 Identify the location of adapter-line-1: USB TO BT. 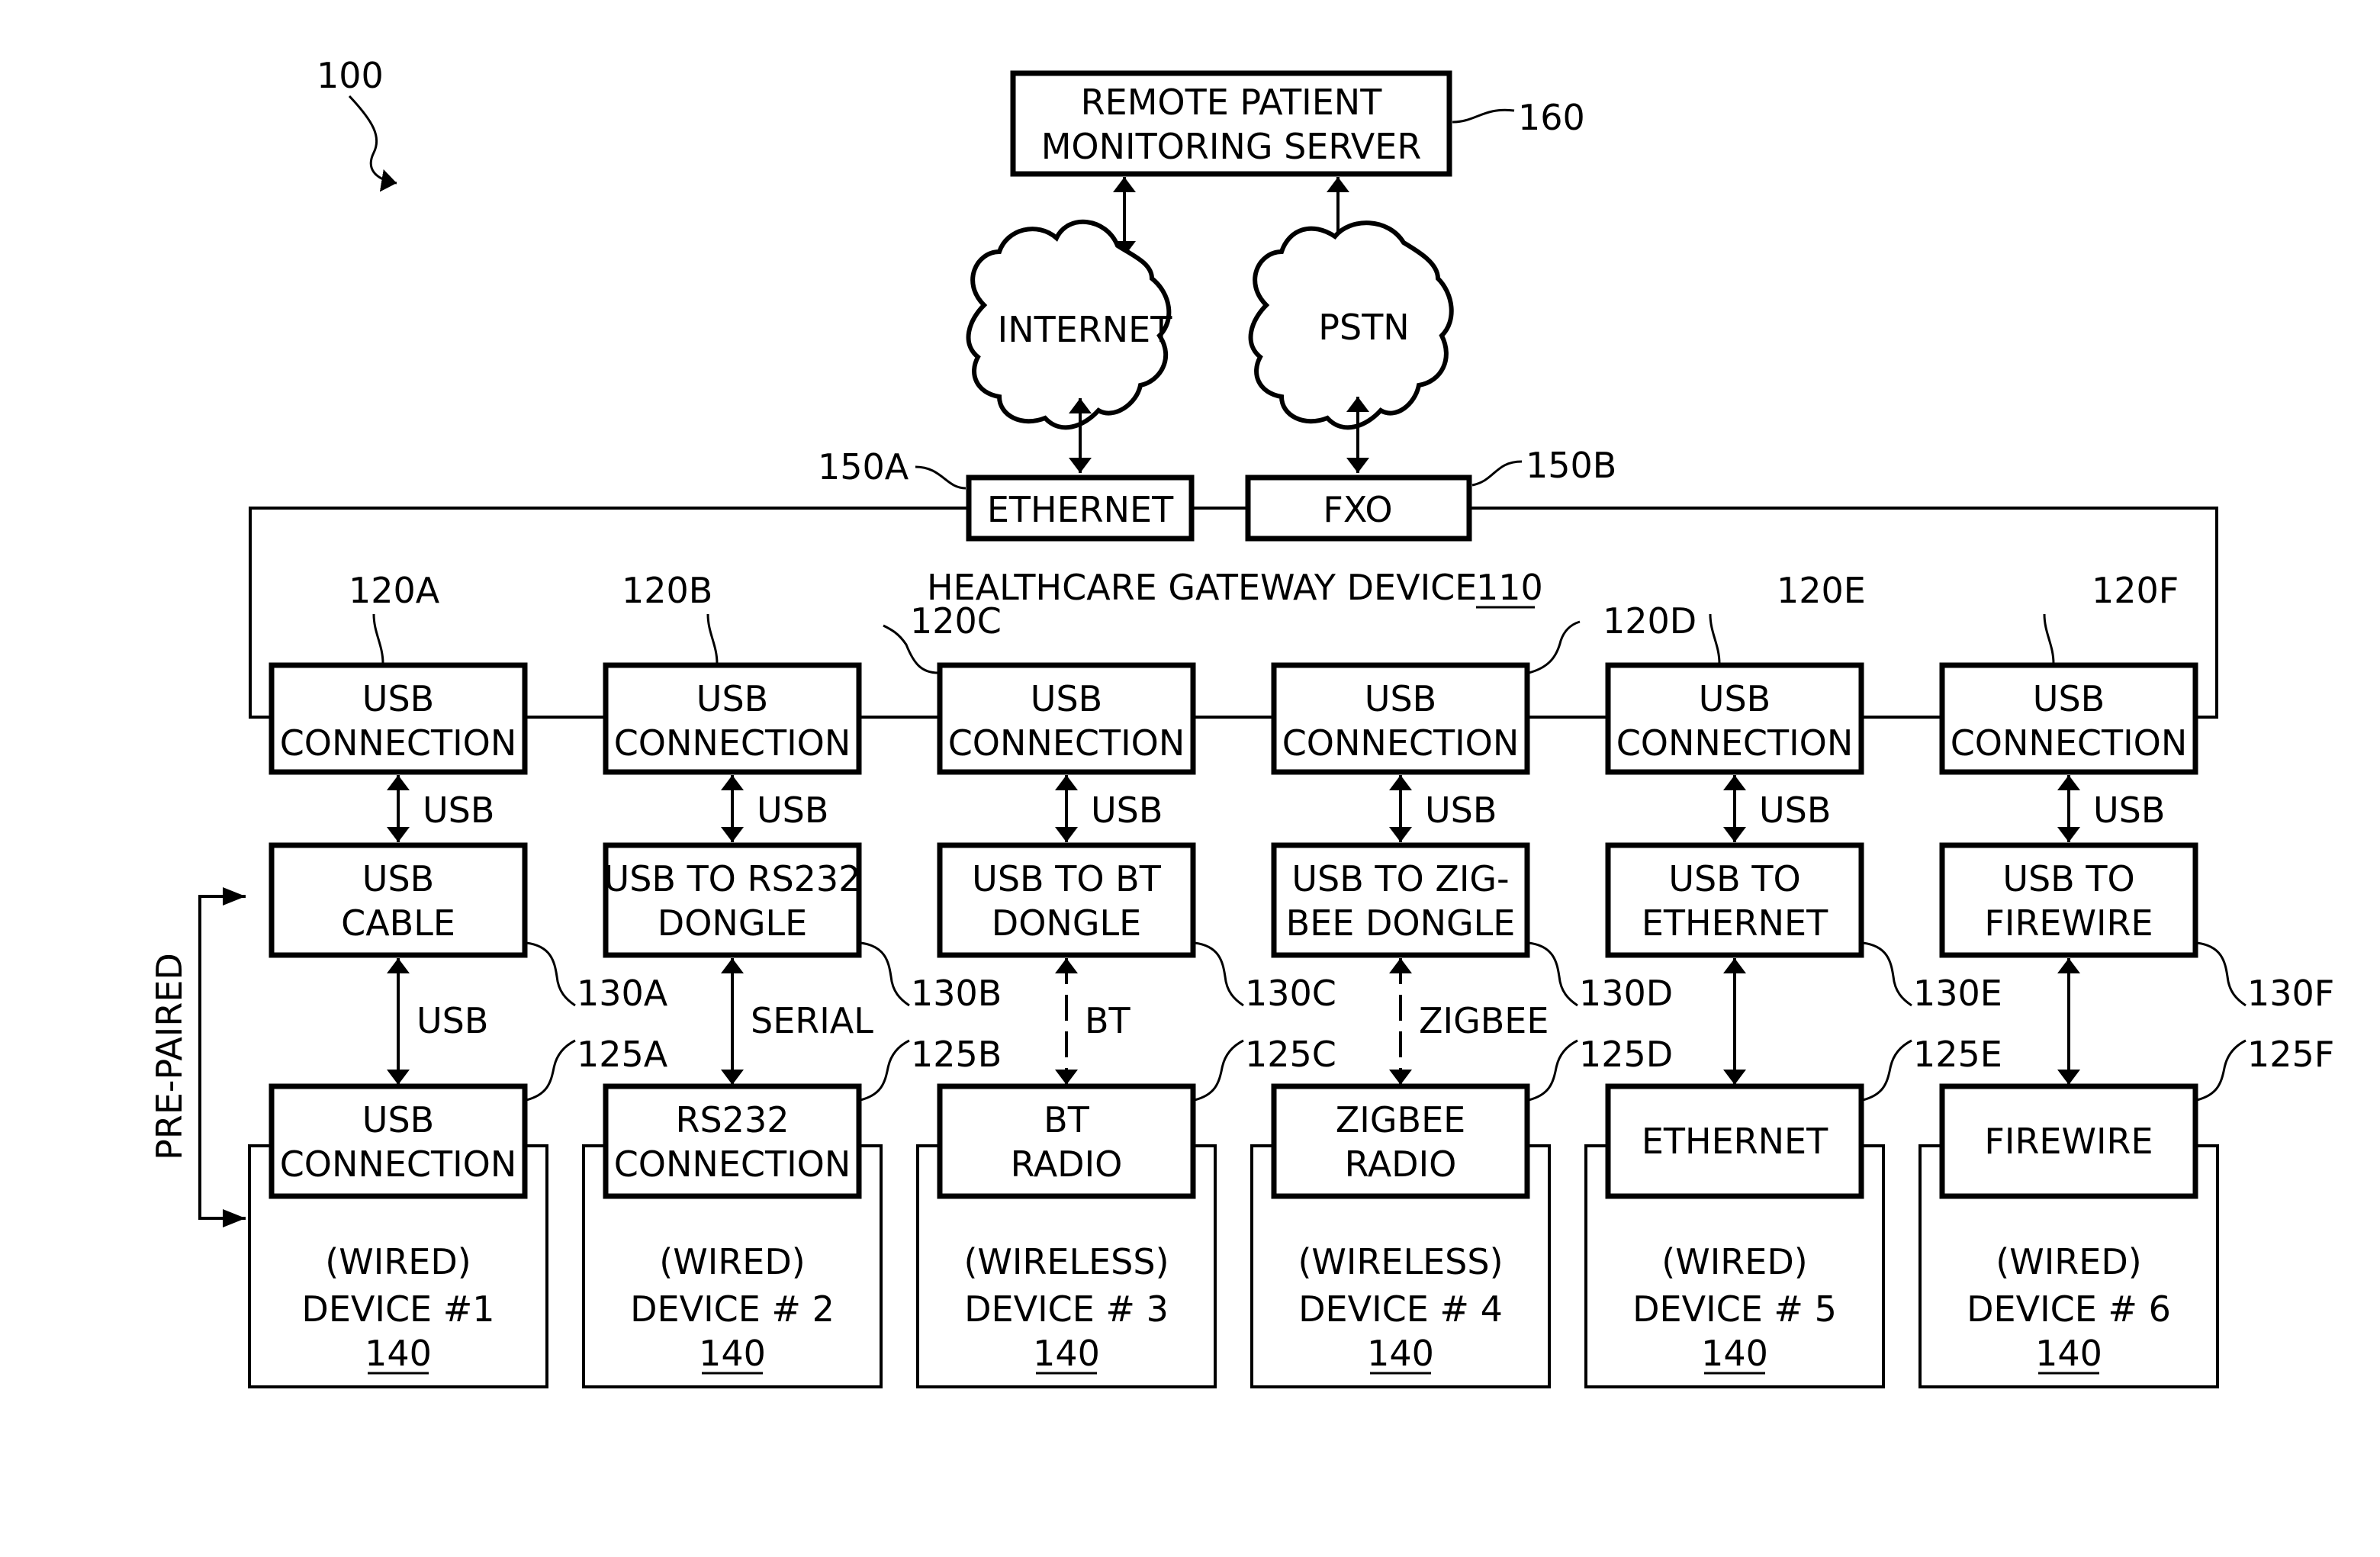
(1067, 879).